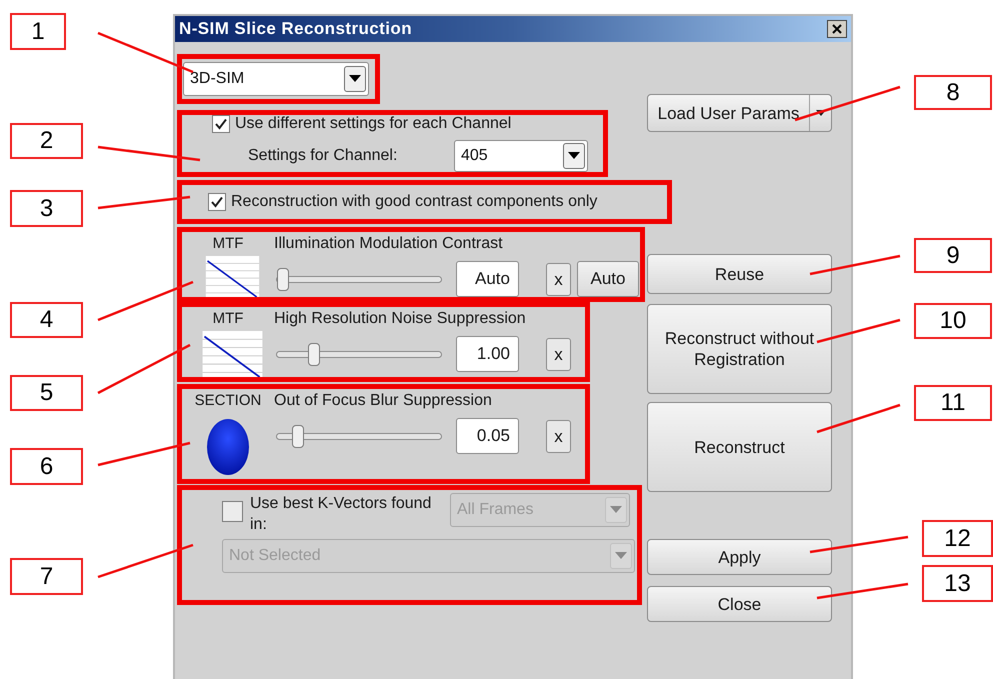 The height and width of the screenshot is (679, 993). Describe the element at coordinates (953, 403) in the screenshot. I see `callout-number: 11` at that location.